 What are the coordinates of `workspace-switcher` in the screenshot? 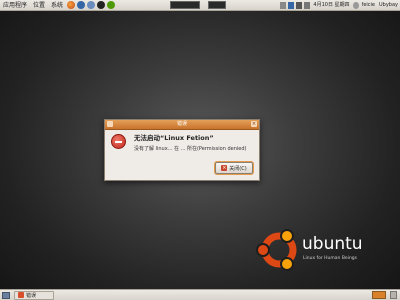 It's located at (379, 295).